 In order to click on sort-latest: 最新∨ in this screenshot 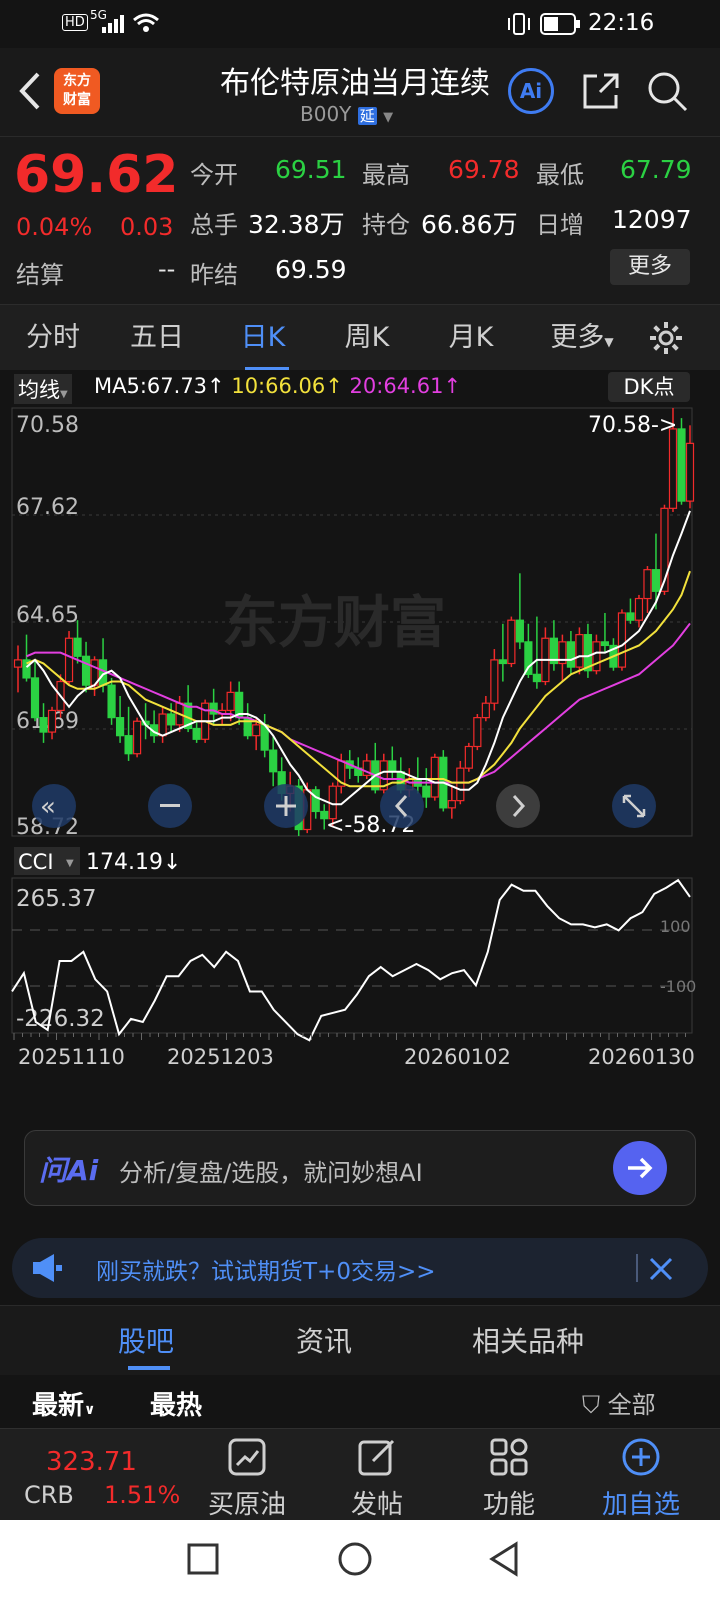, I will do `click(63, 1403)`.